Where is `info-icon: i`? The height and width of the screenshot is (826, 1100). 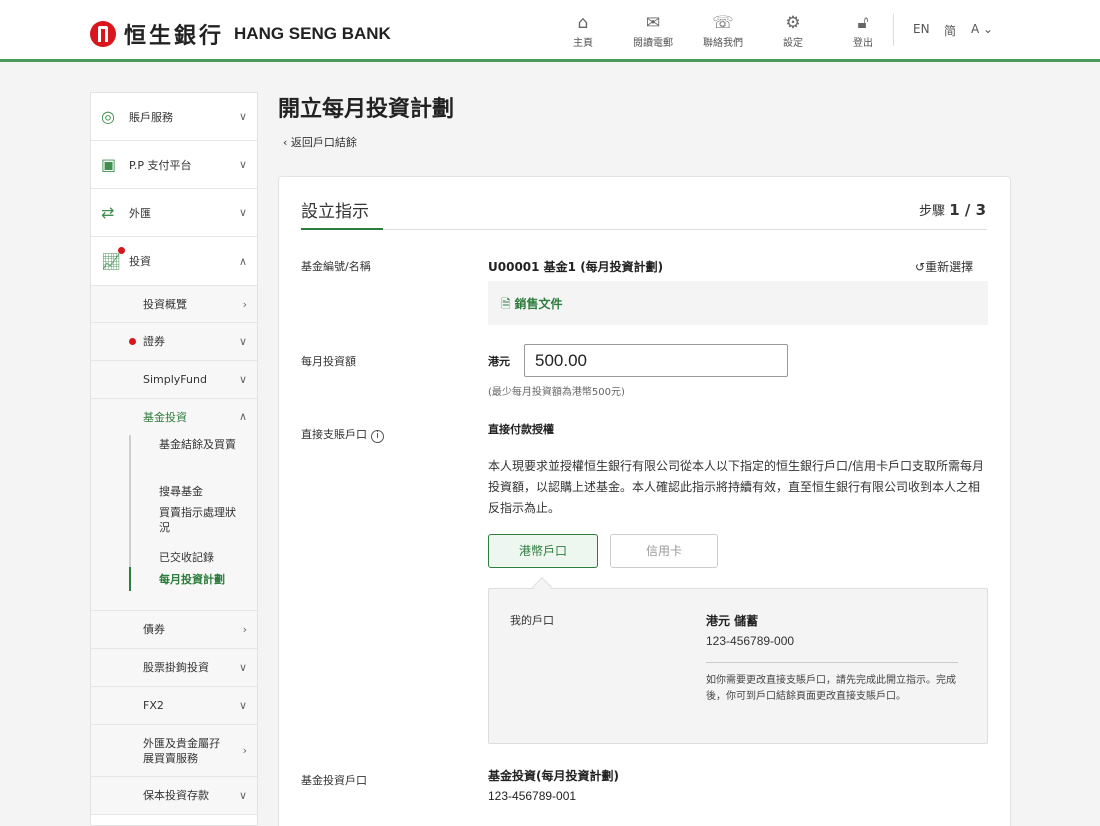 info-icon: i is located at coordinates (377, 436).